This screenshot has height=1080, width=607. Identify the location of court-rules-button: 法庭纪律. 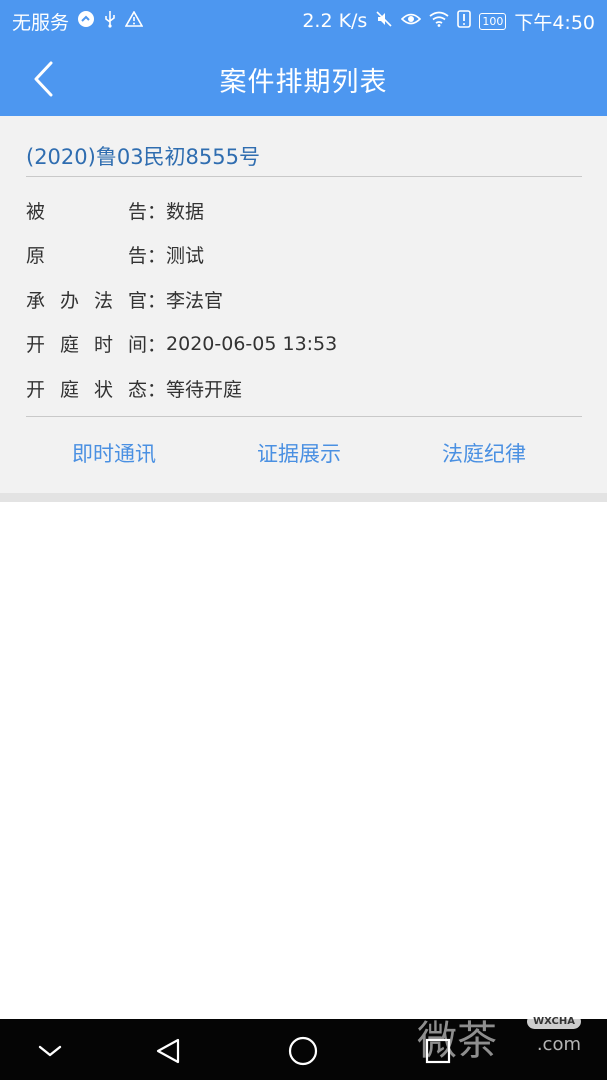
(484, 453).